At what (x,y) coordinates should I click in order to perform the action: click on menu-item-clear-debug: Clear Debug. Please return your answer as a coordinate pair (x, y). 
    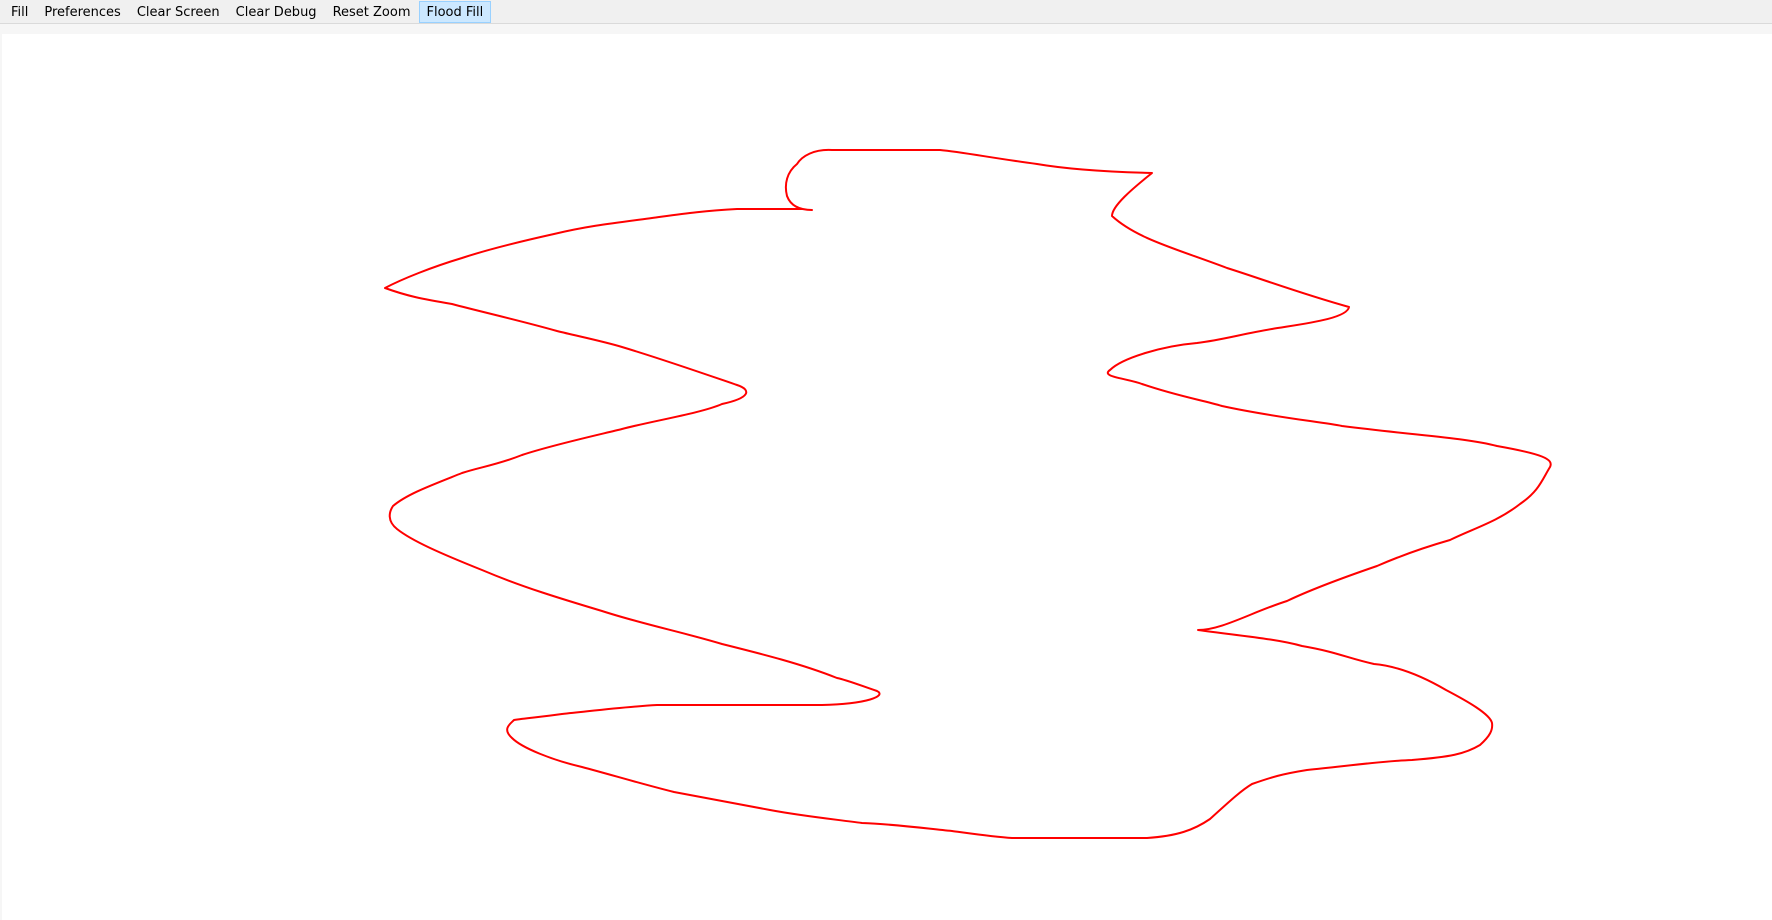
    Looking at the image, I should click on (276, 12).